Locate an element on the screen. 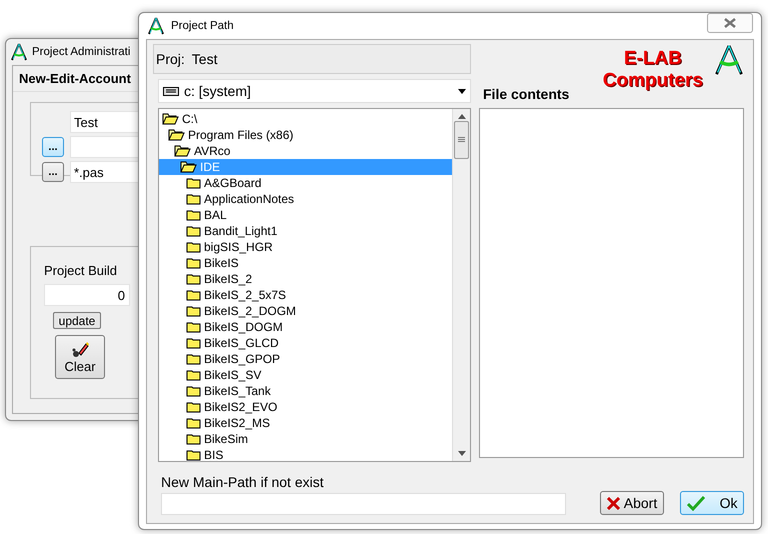 The height and width of the screenshot is (534, 768). update-button: update is located at coordinates (77, 320).